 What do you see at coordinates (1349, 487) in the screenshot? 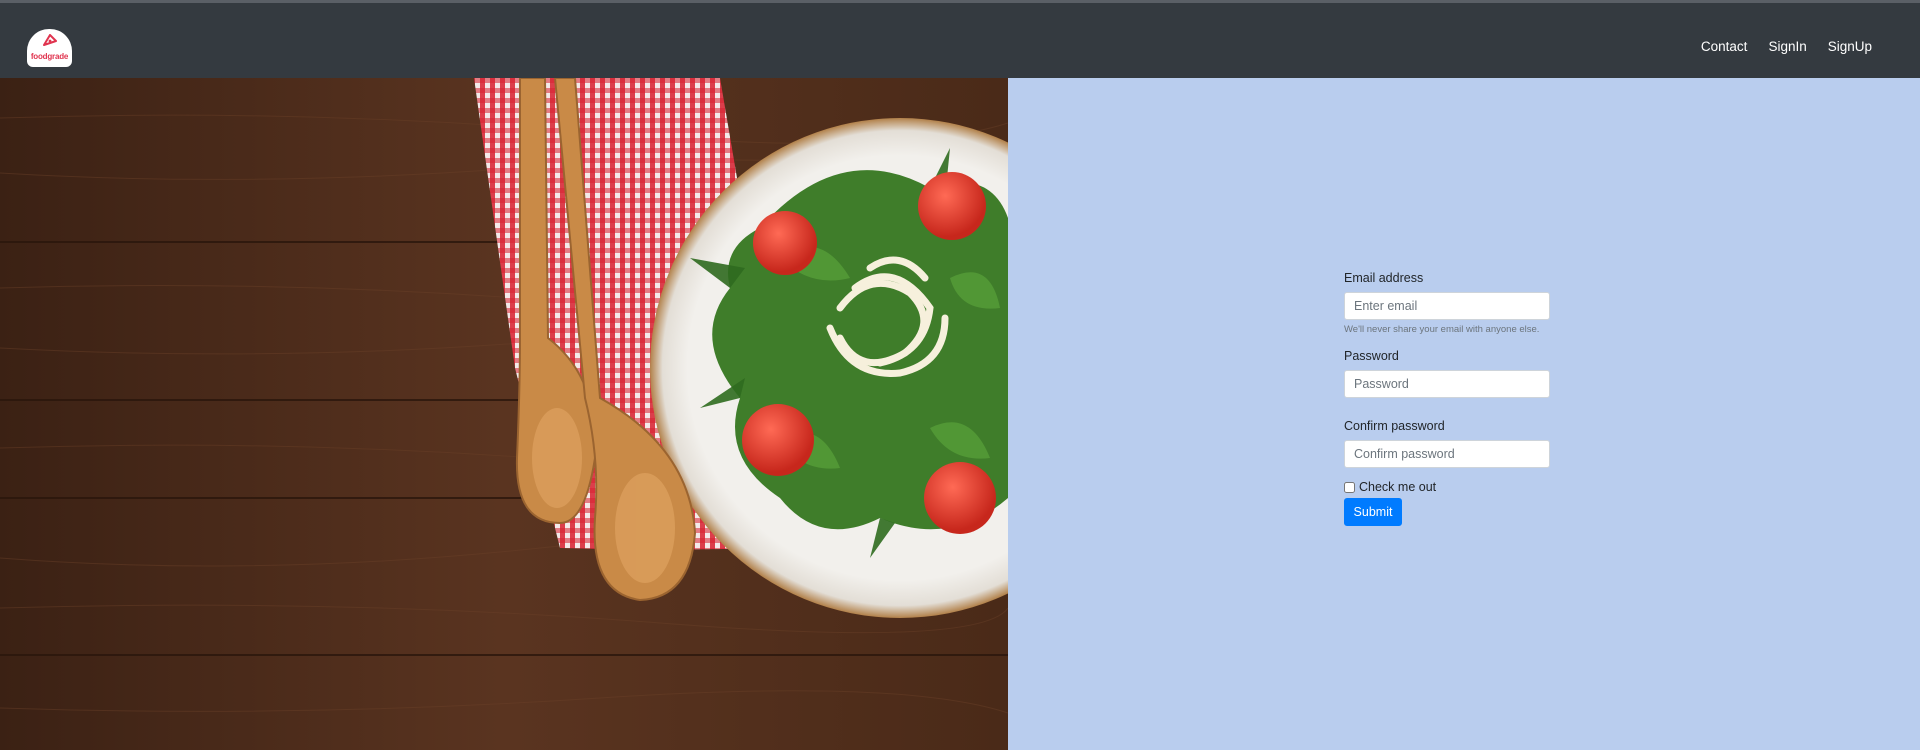
I see `check-me-out-checkbox` at bounding box center [1349, 487].